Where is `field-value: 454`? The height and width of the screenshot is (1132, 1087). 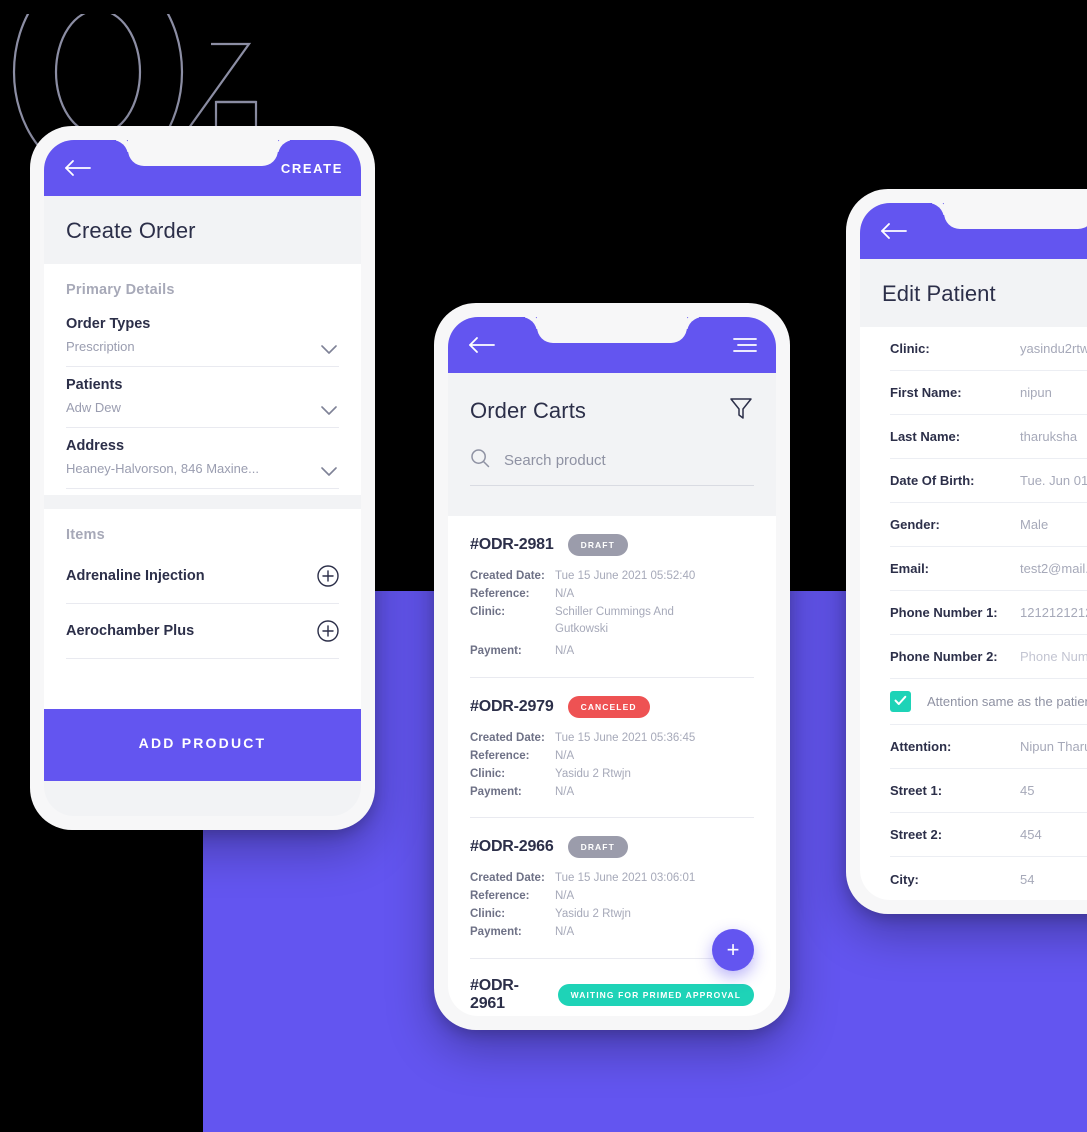 field-value: 454 is located at coordinates (1031, 834).